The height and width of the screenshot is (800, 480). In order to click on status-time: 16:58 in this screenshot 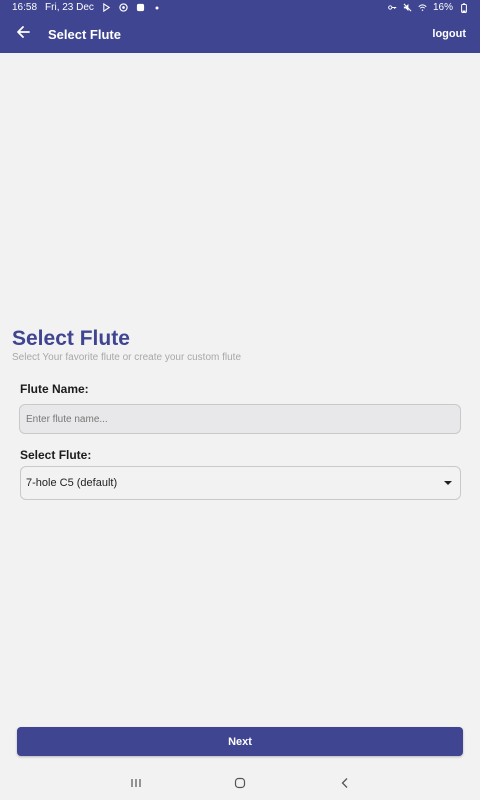, I will do `click(25, 7)`.